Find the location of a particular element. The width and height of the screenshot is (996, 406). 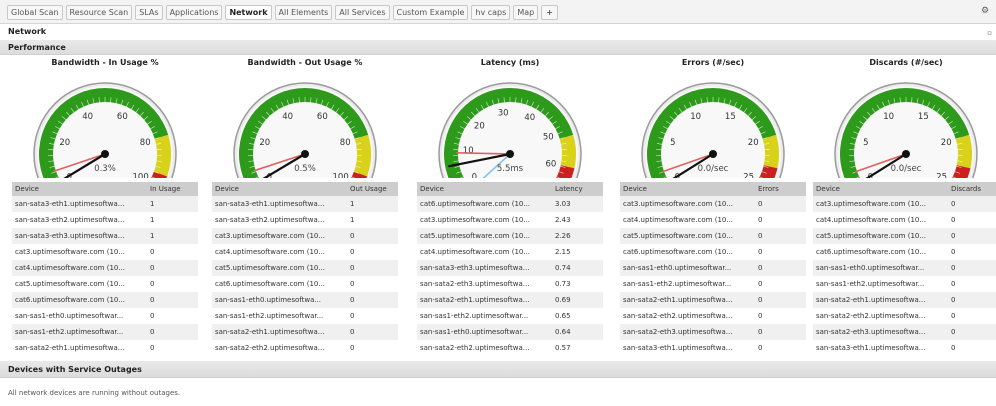

column-header-value: Latency is located at coordinates (577, 189).